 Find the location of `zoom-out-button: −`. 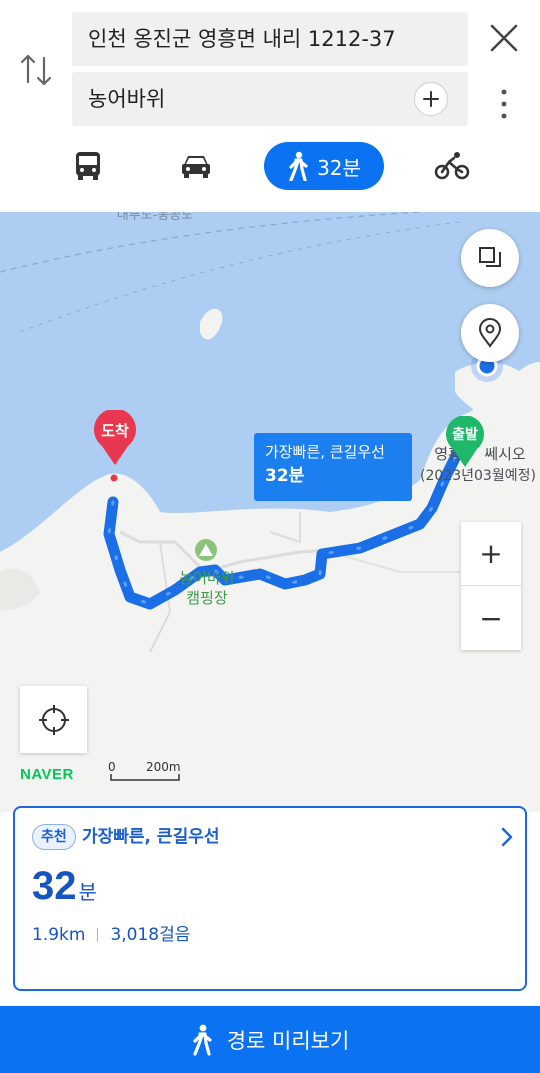

zoom-out-button: − is located at coordinates (491, 618).